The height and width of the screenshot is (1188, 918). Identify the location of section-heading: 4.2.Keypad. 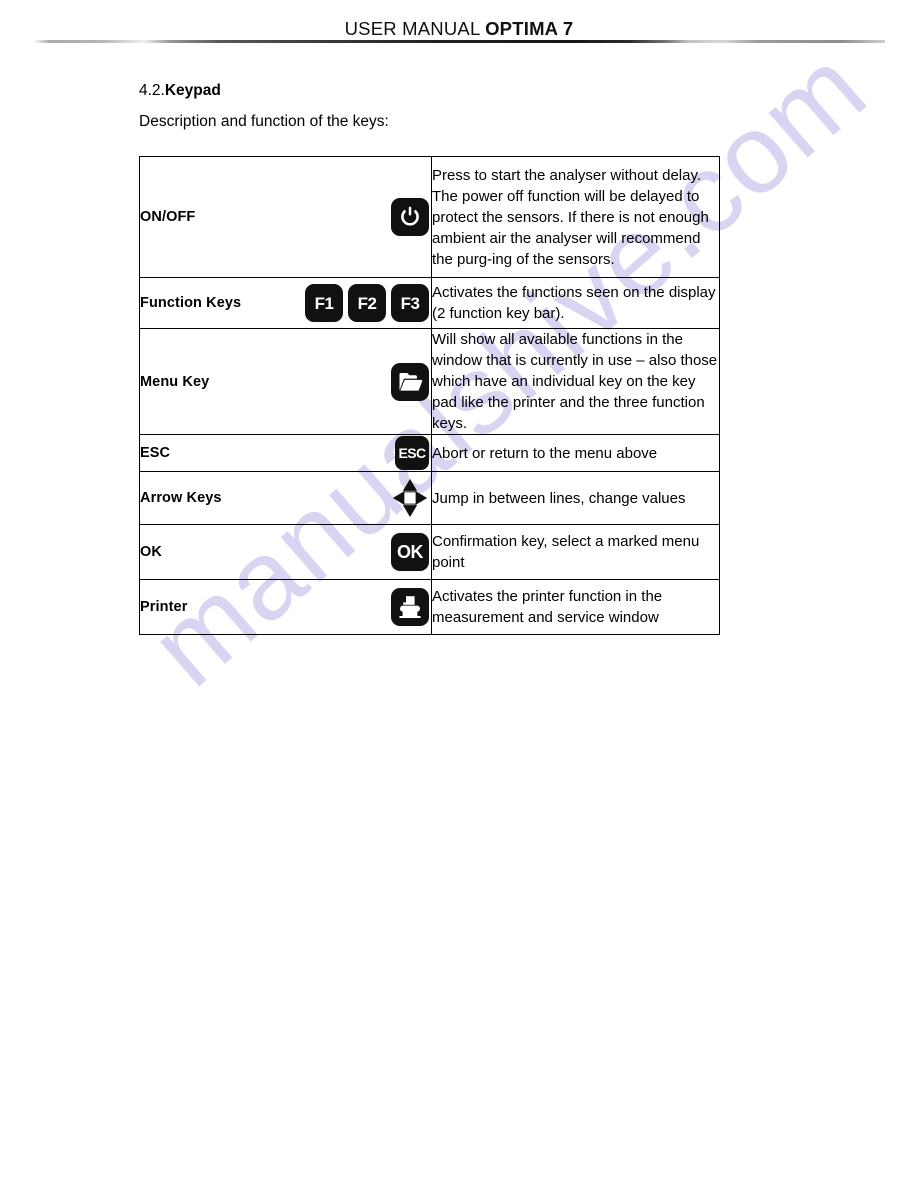
(180, 91).